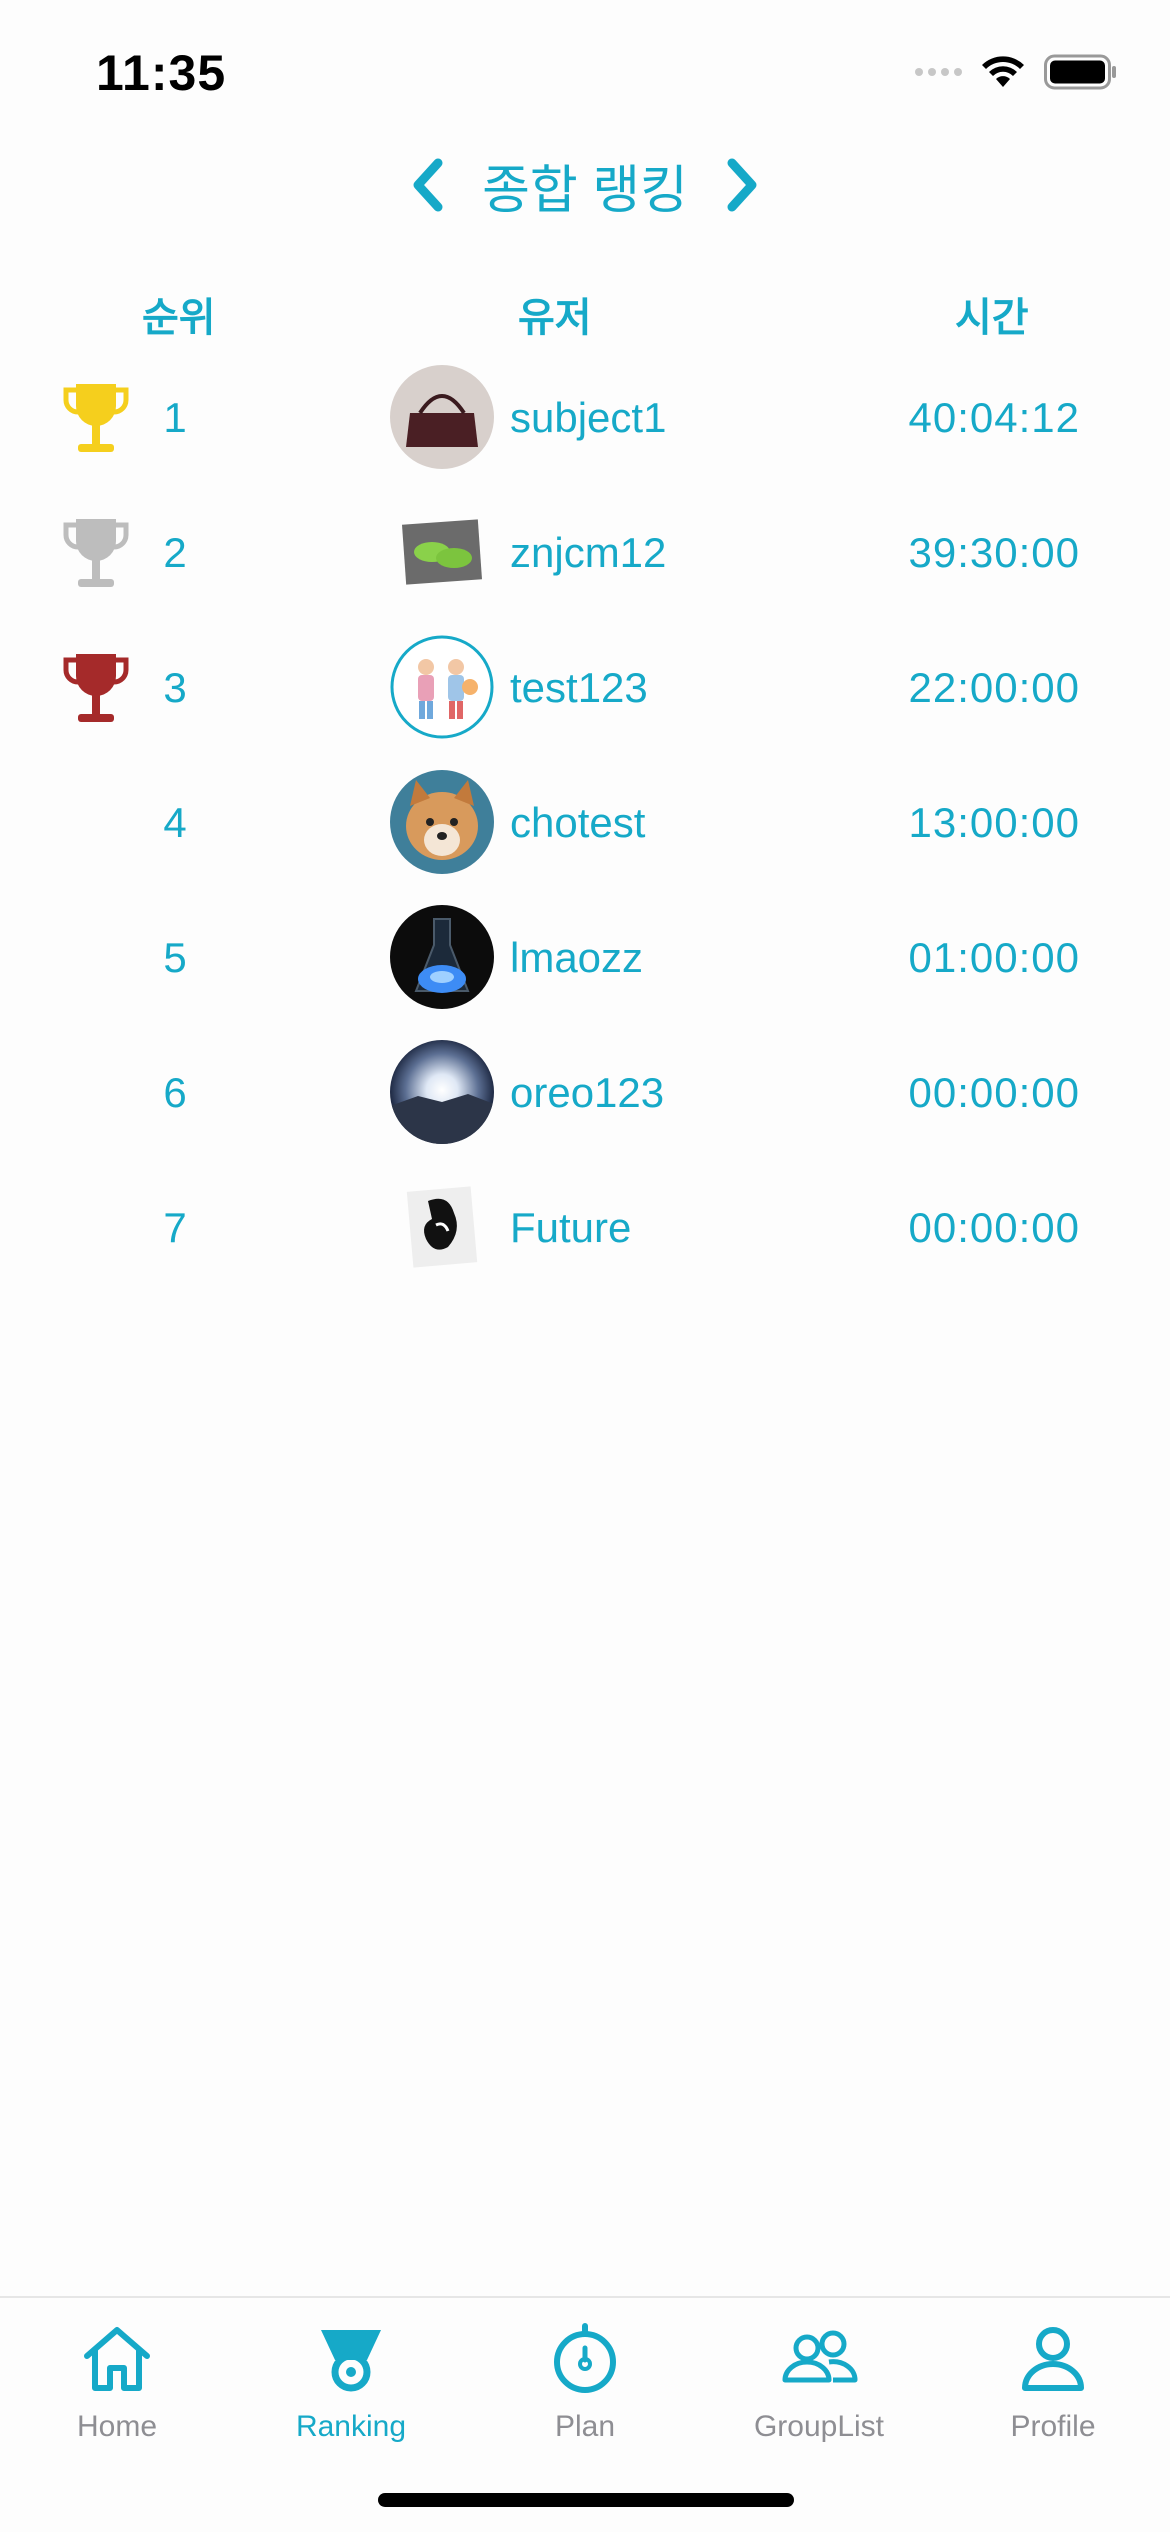  Describe the element at coordinates (992, 318) in the screenshot. I see `time-column-header: 시간` at that location.